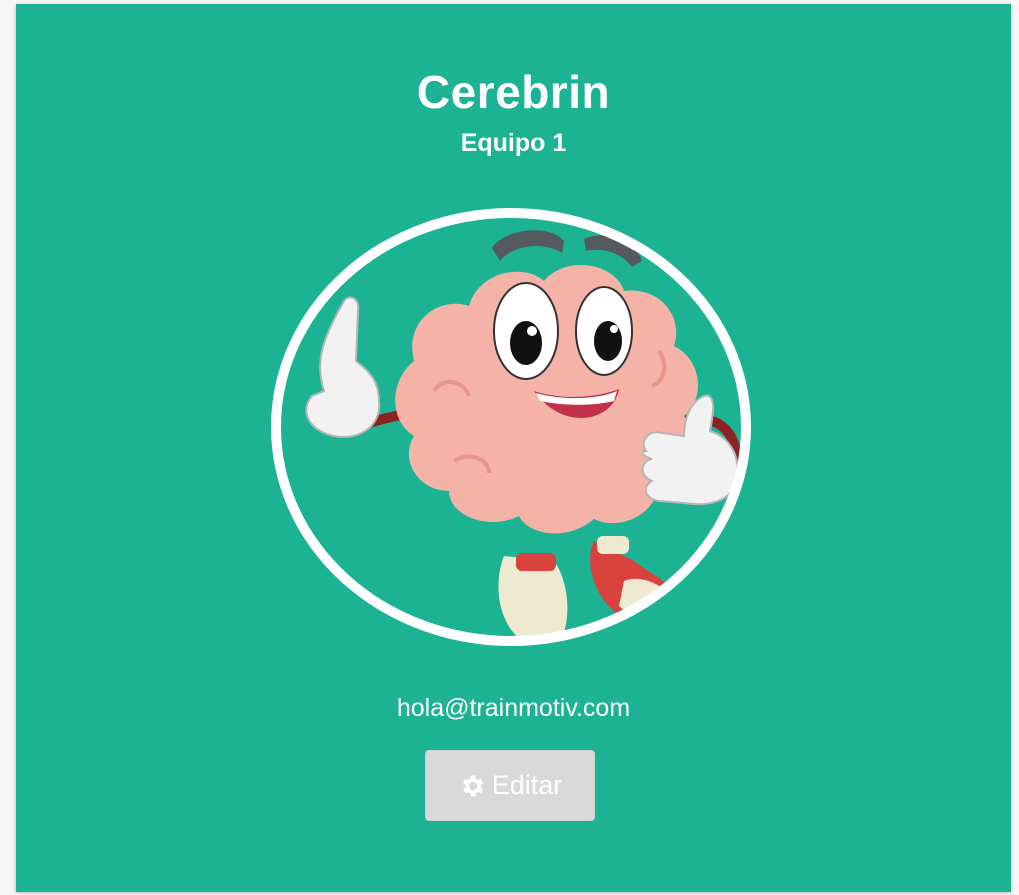 This screenshot has width=1019, height=895. What do you see at coordinates (472, 785) in the screenshot?
I see `gear-icon` at bounding box center [472, 785].